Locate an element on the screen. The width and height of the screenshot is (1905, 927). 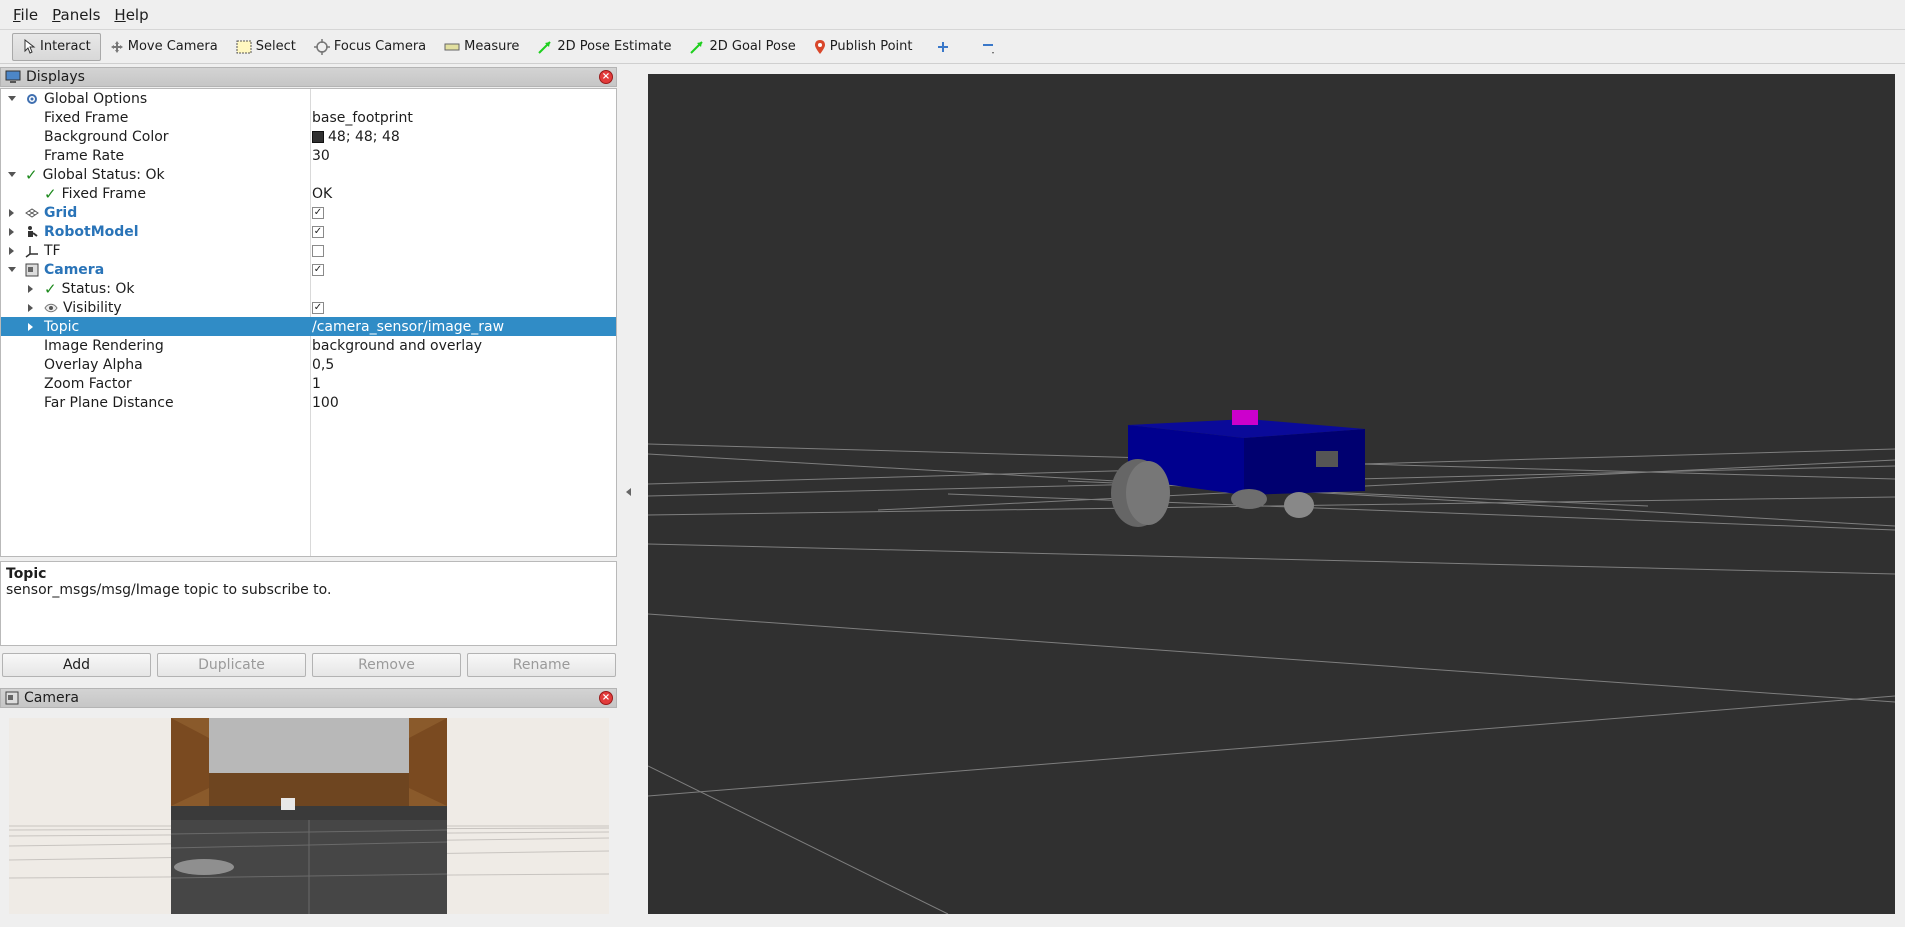
rename-button: Rename is located at coordinates (541, 665).